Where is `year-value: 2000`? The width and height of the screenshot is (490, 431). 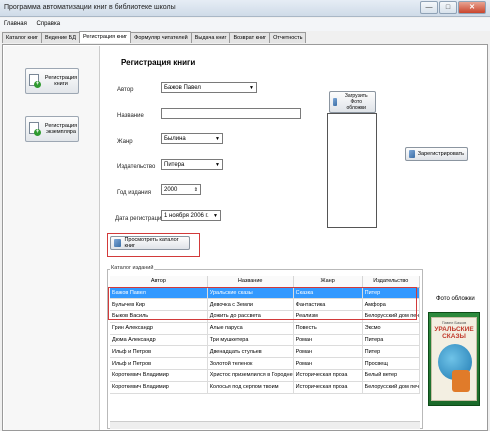 year-value: 2000 is located at coordinates (171, 189).